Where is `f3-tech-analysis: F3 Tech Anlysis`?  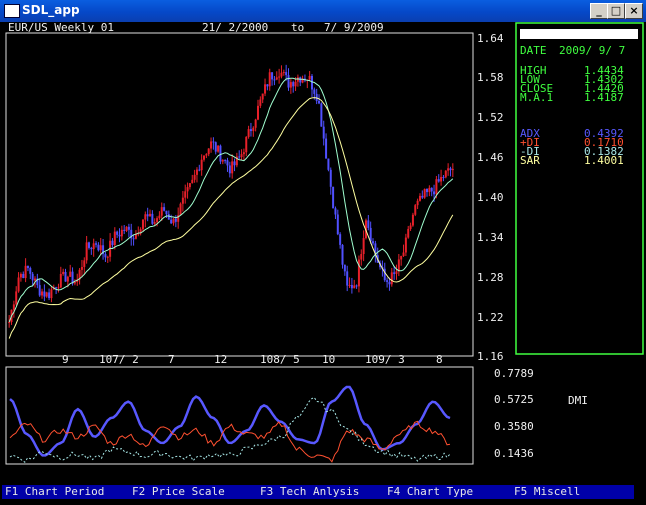 f3-tech-analysis: F3 Tech Anlysis is located at coordinates (309, 492).